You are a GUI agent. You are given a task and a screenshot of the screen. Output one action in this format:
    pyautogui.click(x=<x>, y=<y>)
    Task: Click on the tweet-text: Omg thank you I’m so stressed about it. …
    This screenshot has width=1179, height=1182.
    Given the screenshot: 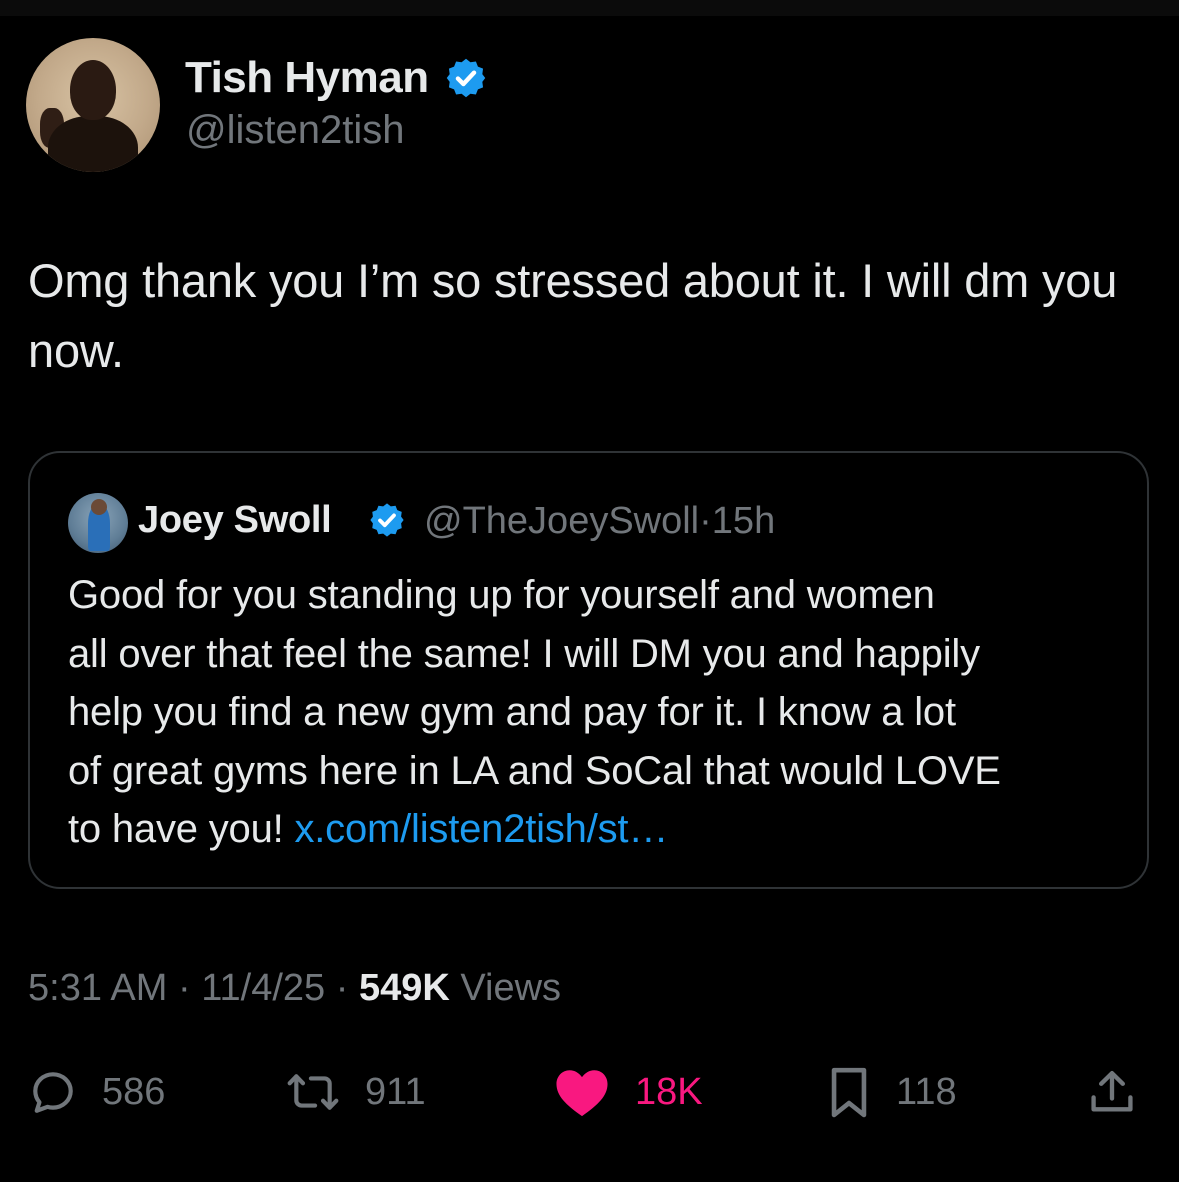 What is the action you would take?
    pyautogui.click(x=573, y=315)
    